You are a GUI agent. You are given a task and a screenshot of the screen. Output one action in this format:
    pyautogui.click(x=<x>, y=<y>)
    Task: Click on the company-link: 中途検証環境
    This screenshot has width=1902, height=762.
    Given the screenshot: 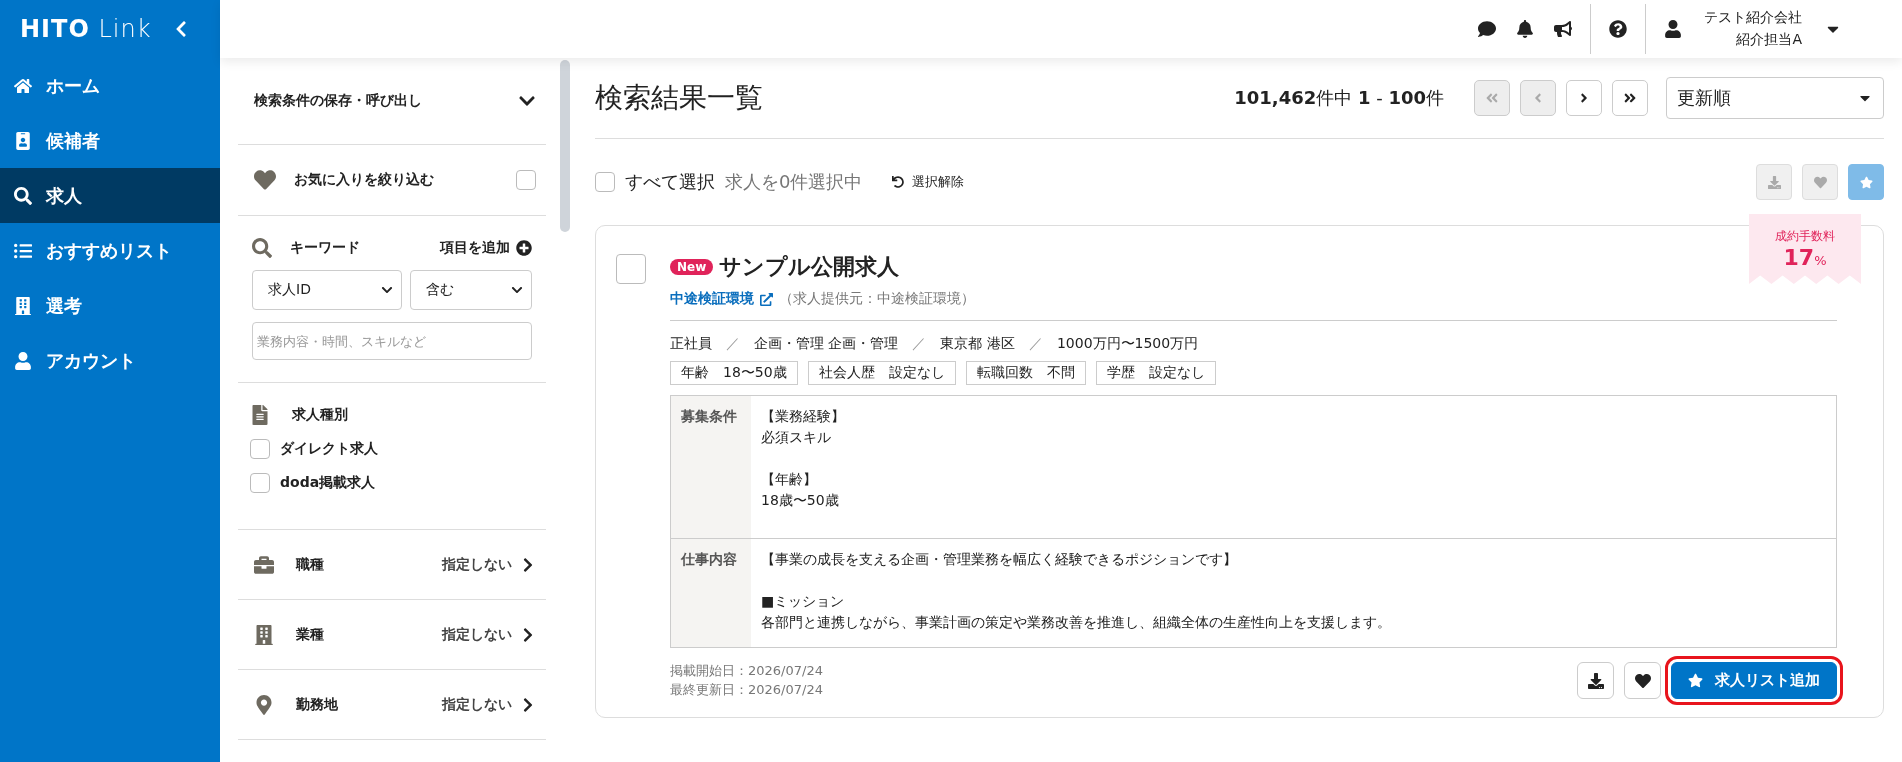 What is the action you would take?
    pyautogui.click(x=712, y=299)
    